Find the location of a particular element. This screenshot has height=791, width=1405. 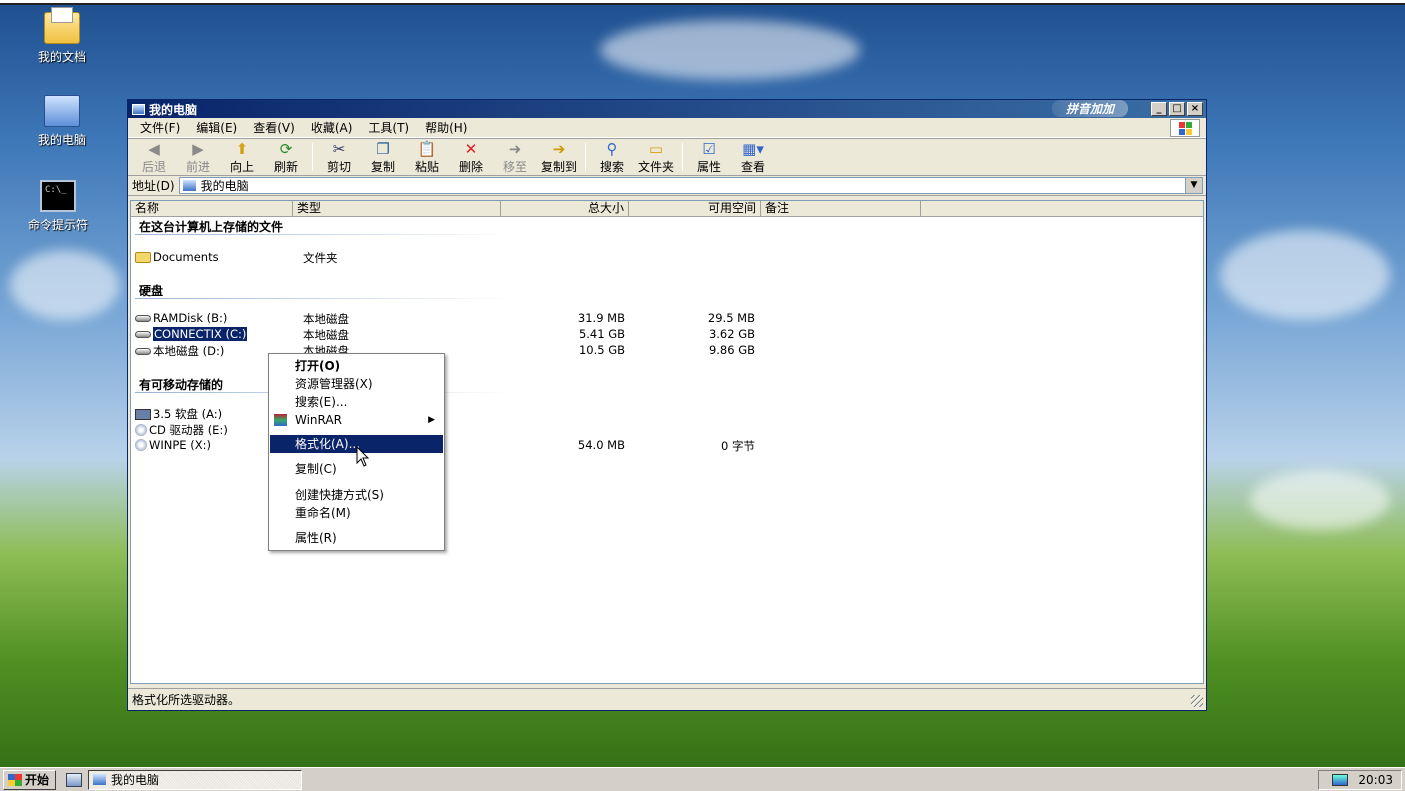

group-header-stored-files: 在这台计算机上存储的文件 is located at coordinates (211, 227).